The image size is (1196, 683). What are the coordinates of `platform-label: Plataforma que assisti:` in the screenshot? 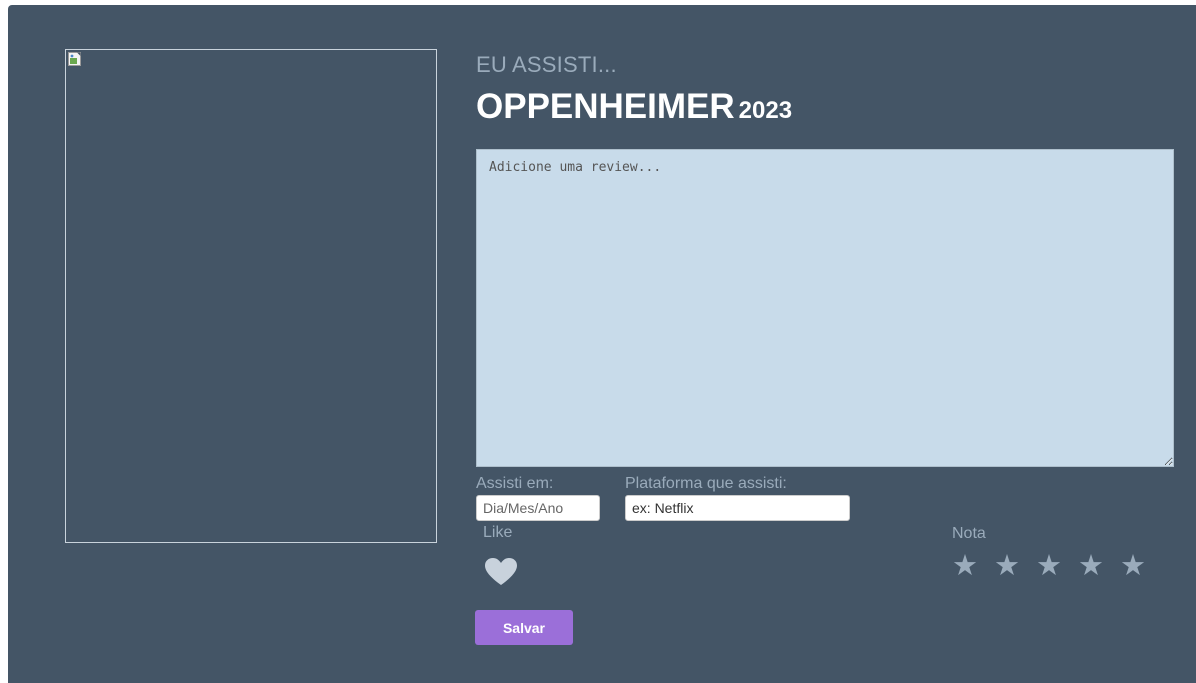 It's located at (706, 483).